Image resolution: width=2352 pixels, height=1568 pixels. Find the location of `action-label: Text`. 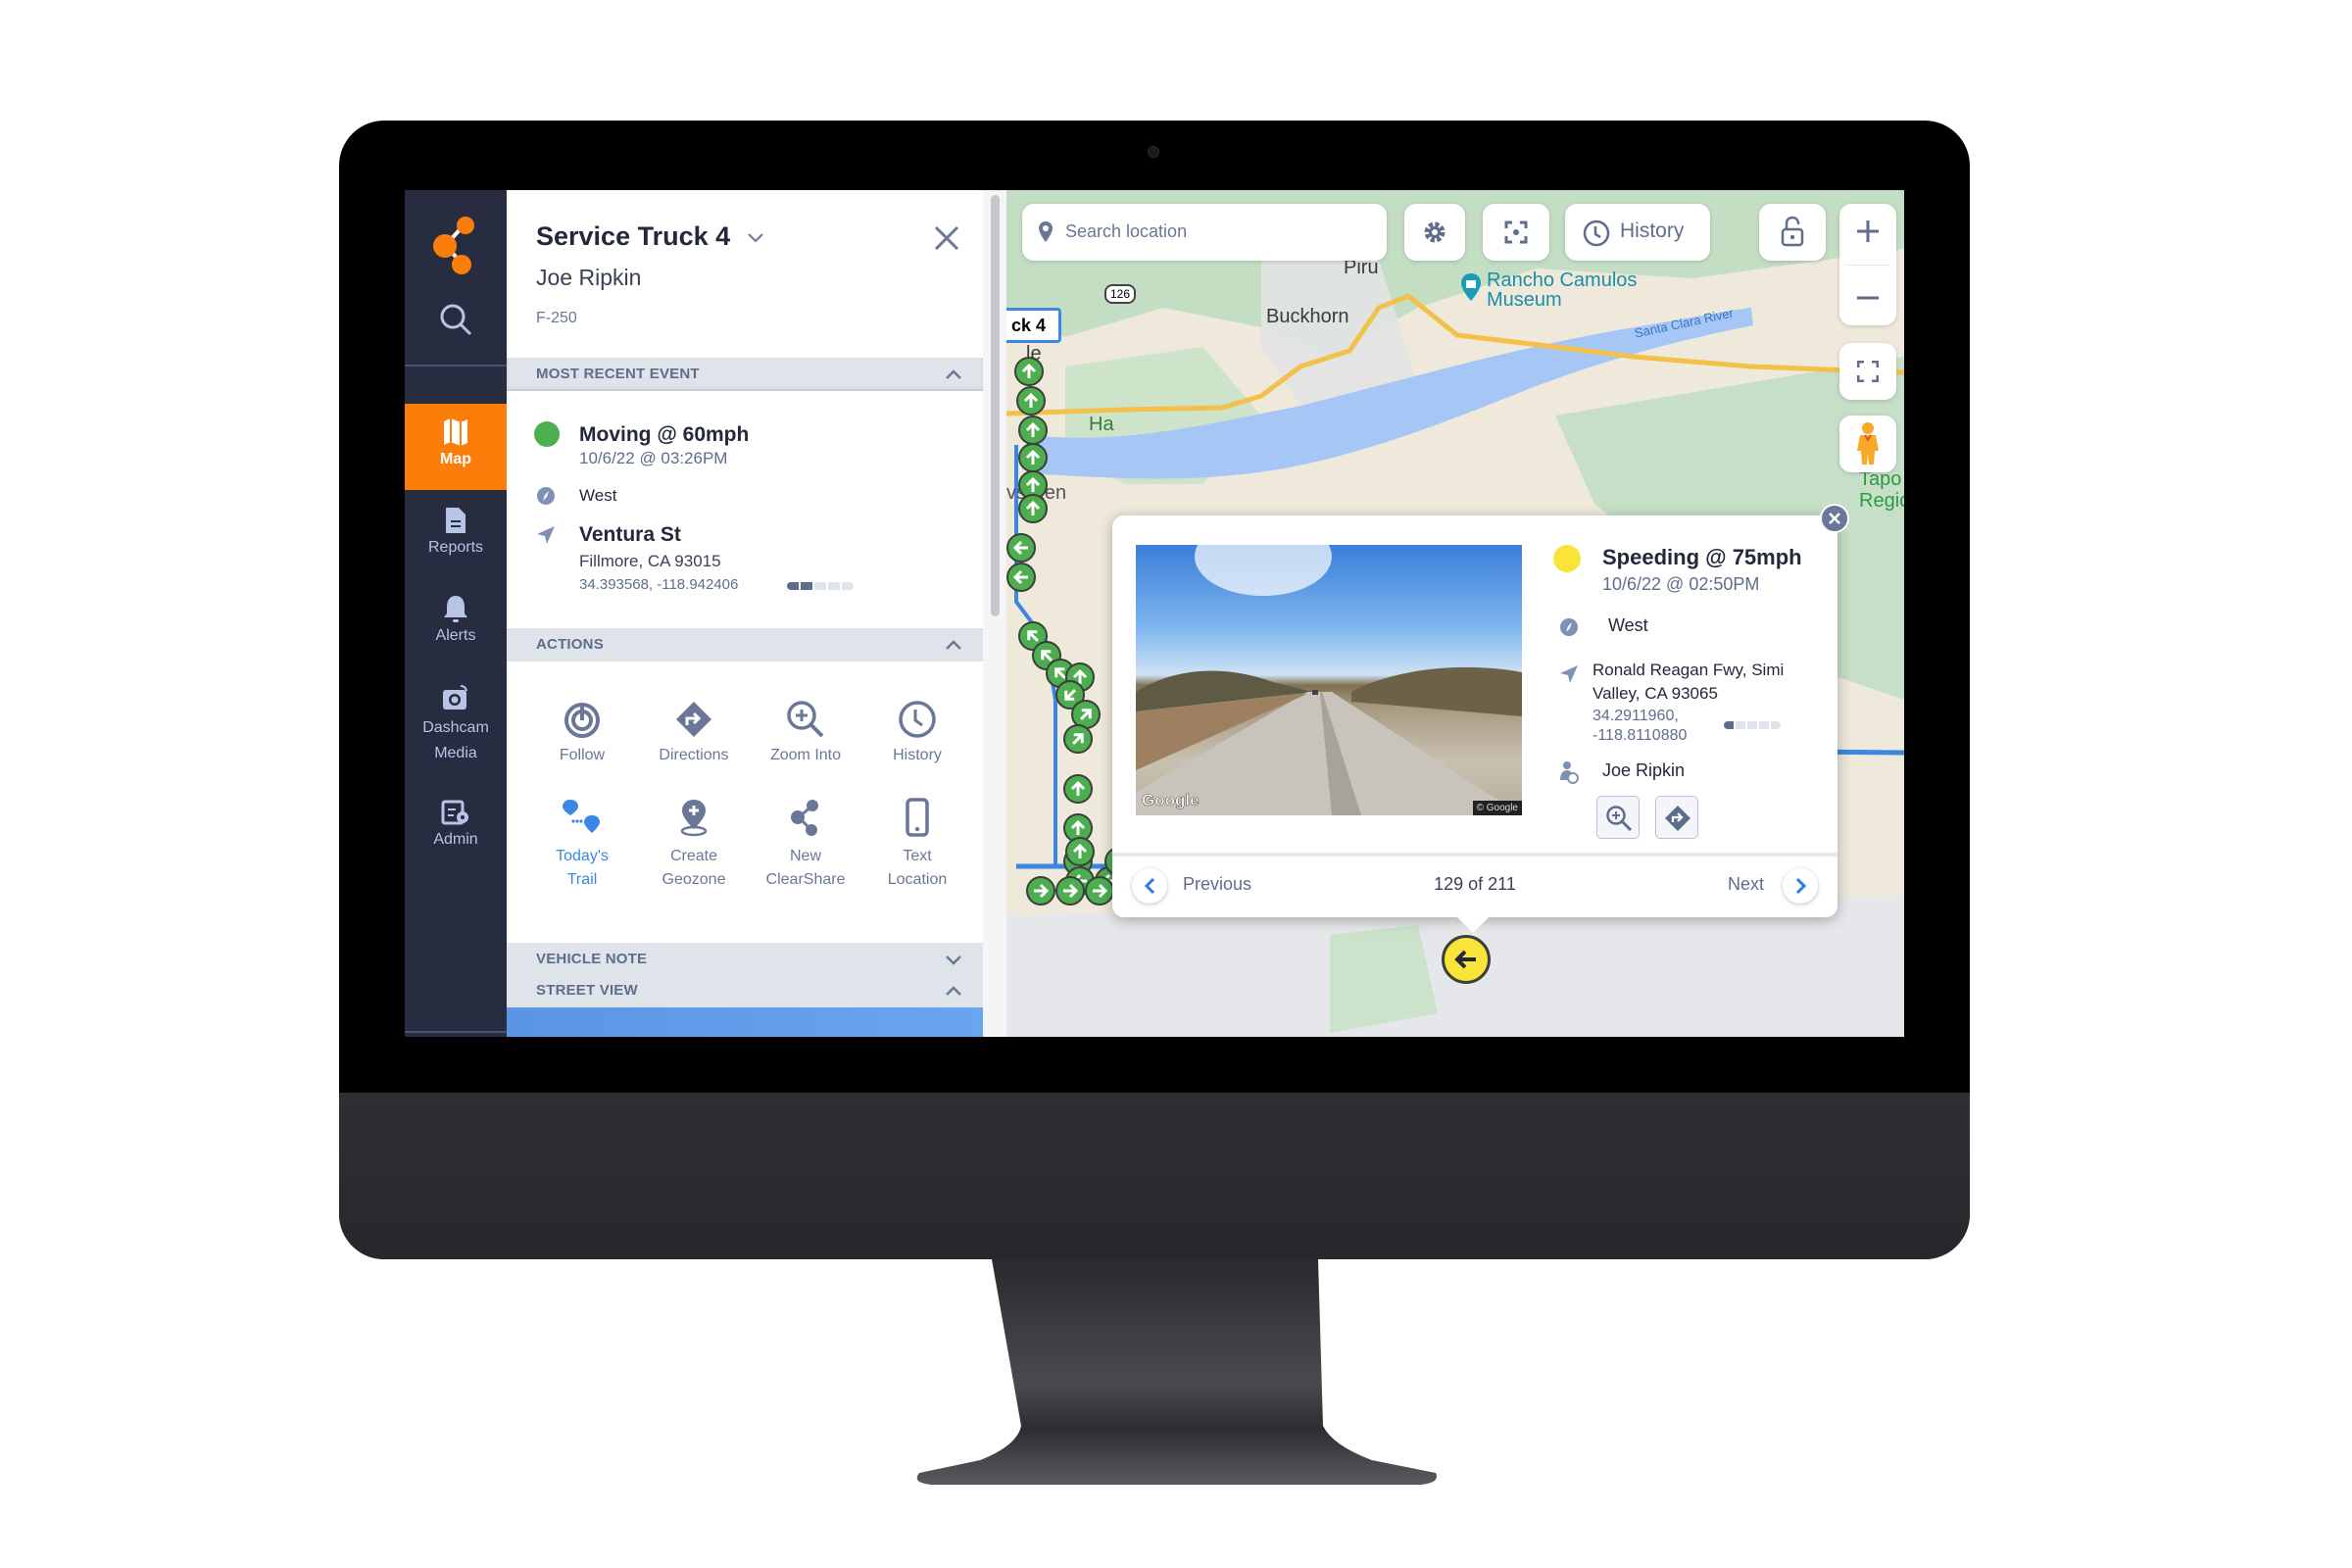

action-label: Text is located at coordinates (917, 856).